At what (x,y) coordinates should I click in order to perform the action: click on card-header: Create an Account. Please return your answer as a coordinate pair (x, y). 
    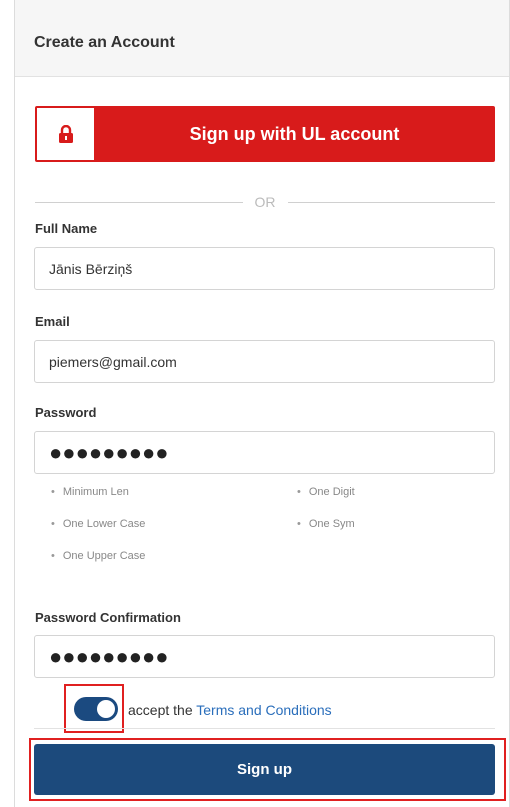
    Looking at the image, I should click on (262, 38).